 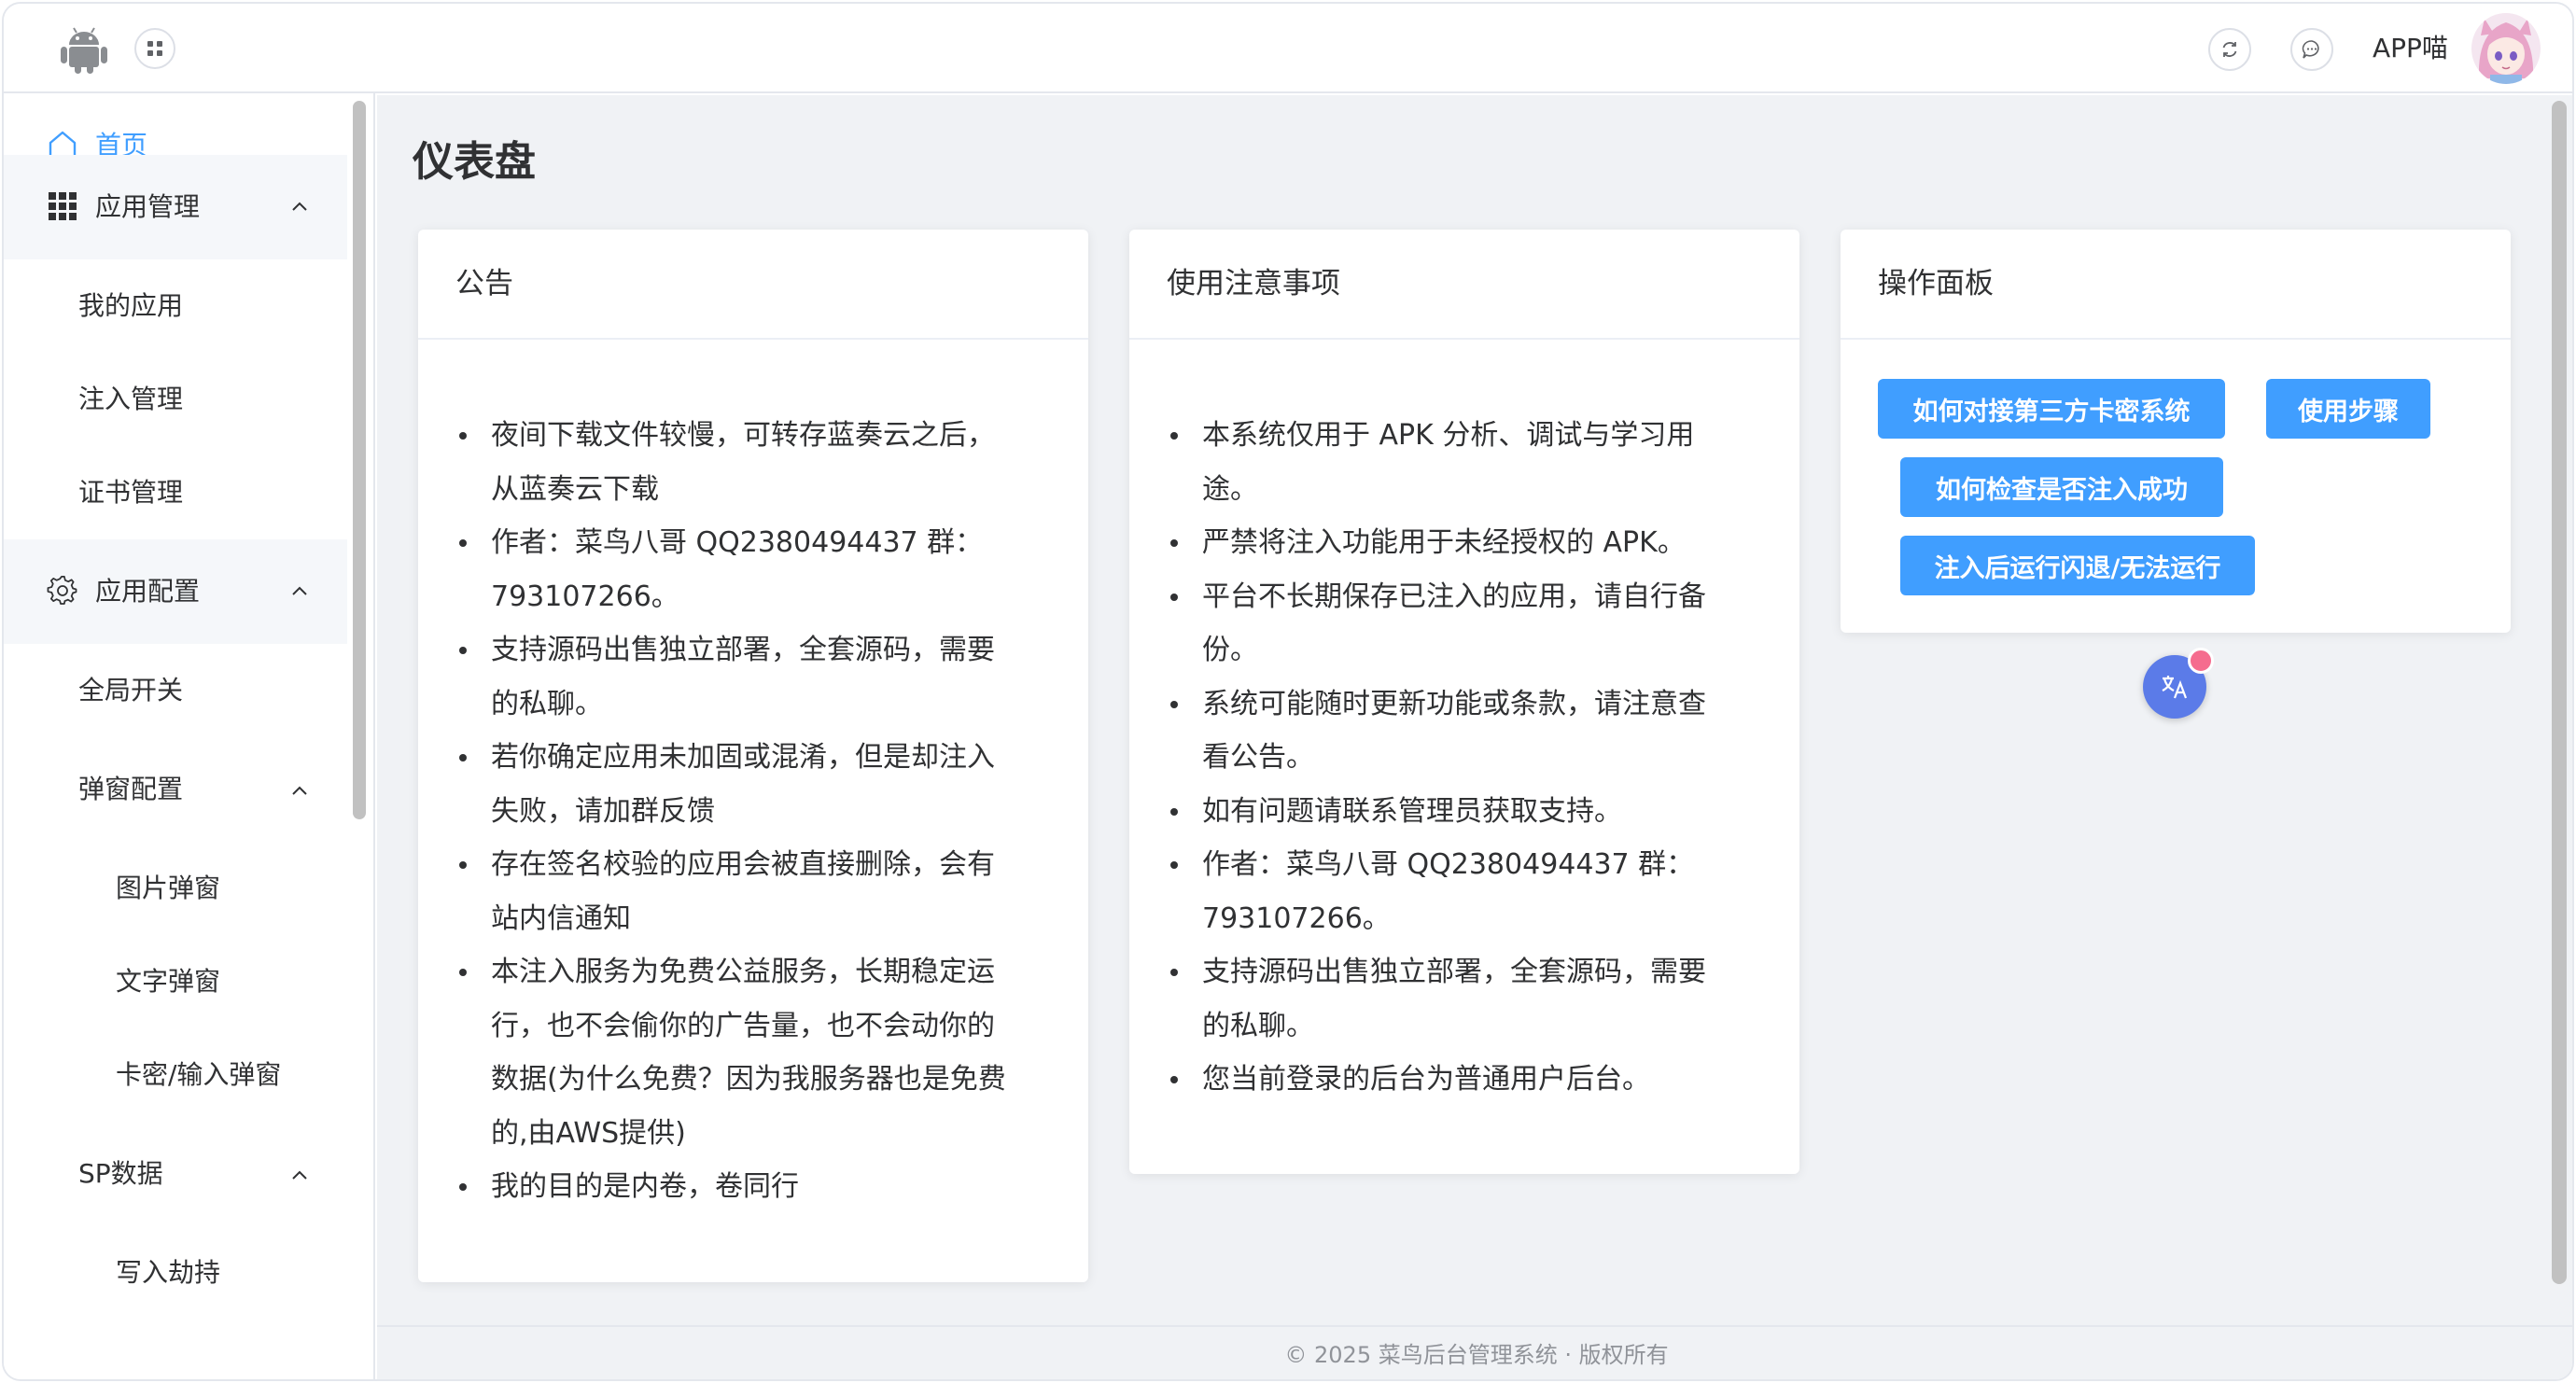 I want to click on sidebar-item-injection-management: 注入管理, so click(x=175, y=399).